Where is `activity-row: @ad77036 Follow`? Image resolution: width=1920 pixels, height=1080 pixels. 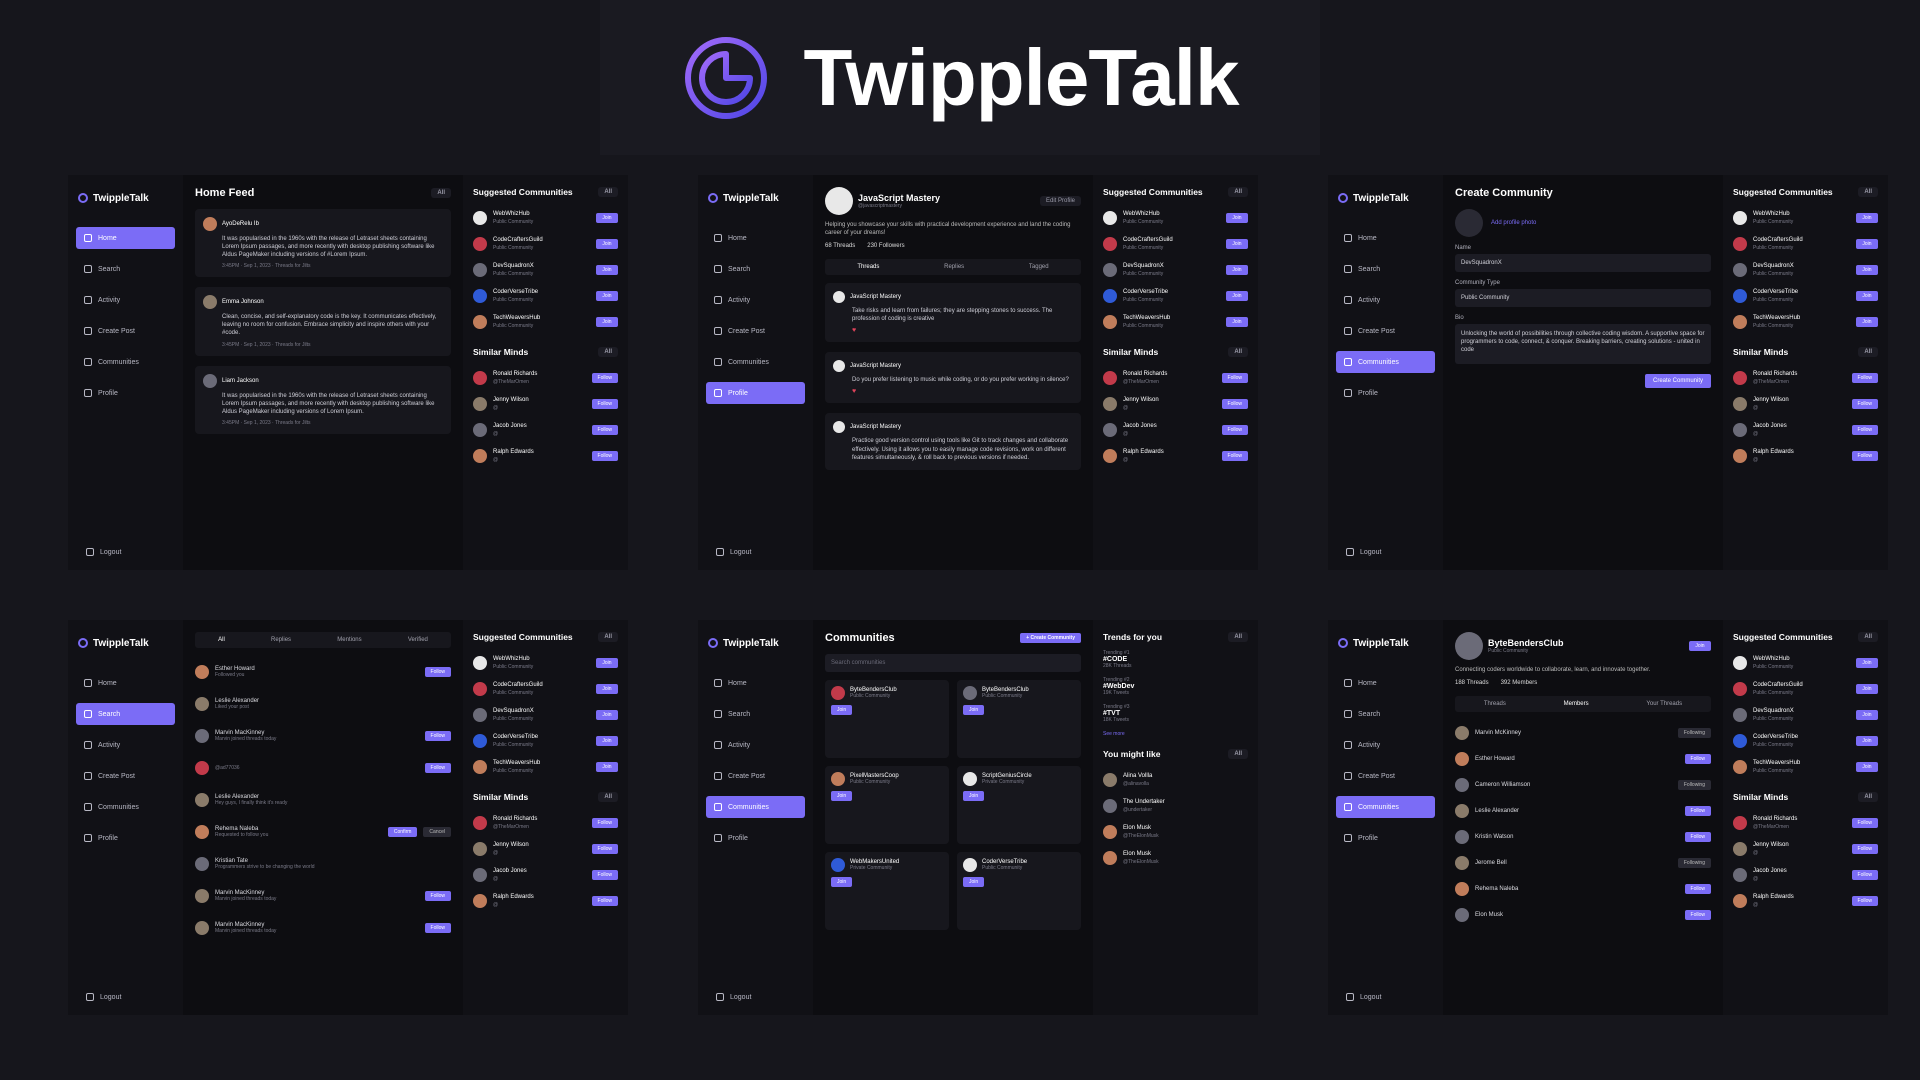
activity-row: @ad77036 Follow is located at coordinates (323, 768).